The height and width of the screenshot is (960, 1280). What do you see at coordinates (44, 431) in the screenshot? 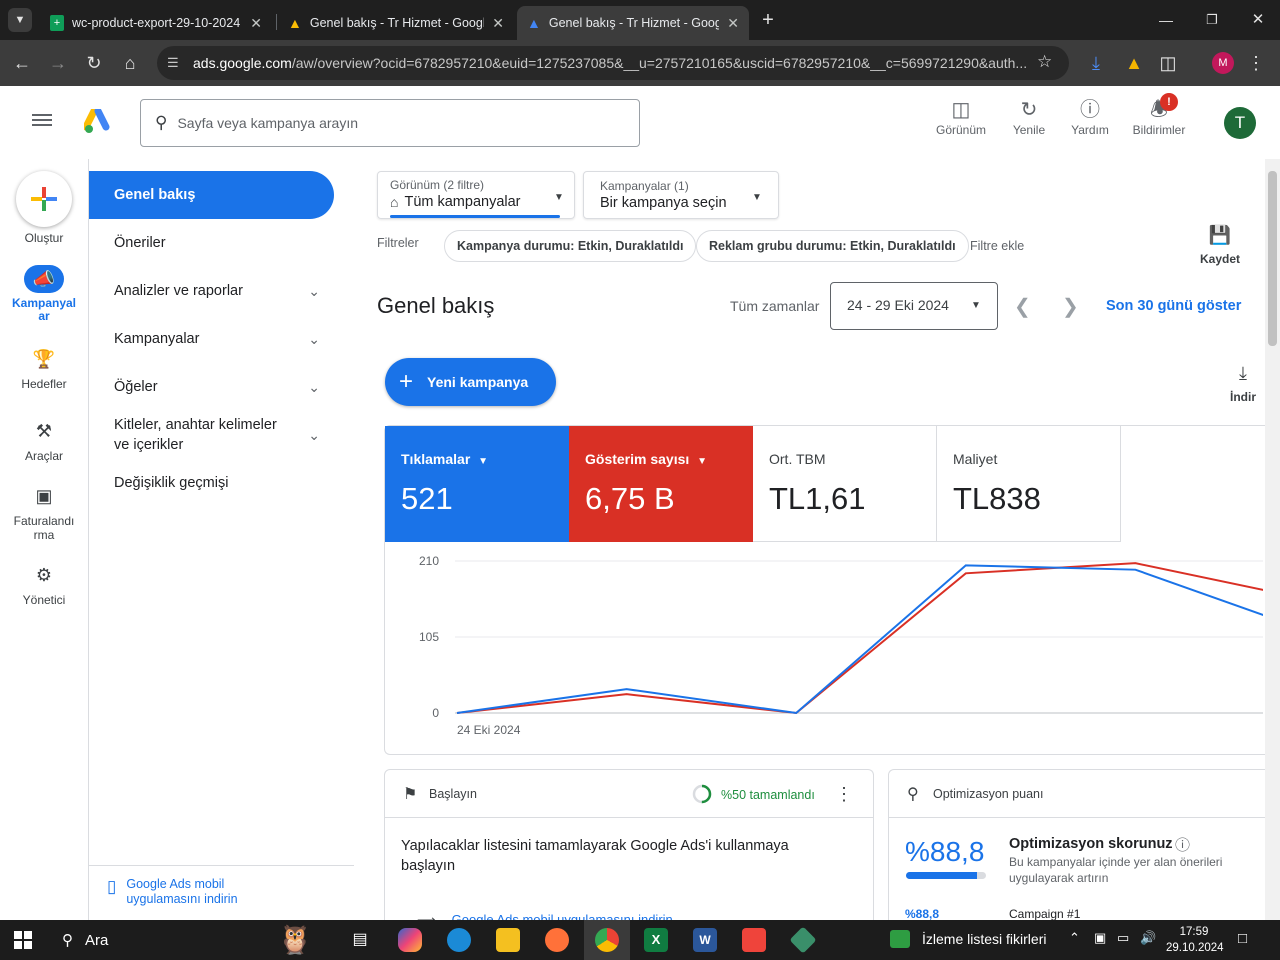
I see `tools-icon: ⚒` at bounding box center [44, 431].